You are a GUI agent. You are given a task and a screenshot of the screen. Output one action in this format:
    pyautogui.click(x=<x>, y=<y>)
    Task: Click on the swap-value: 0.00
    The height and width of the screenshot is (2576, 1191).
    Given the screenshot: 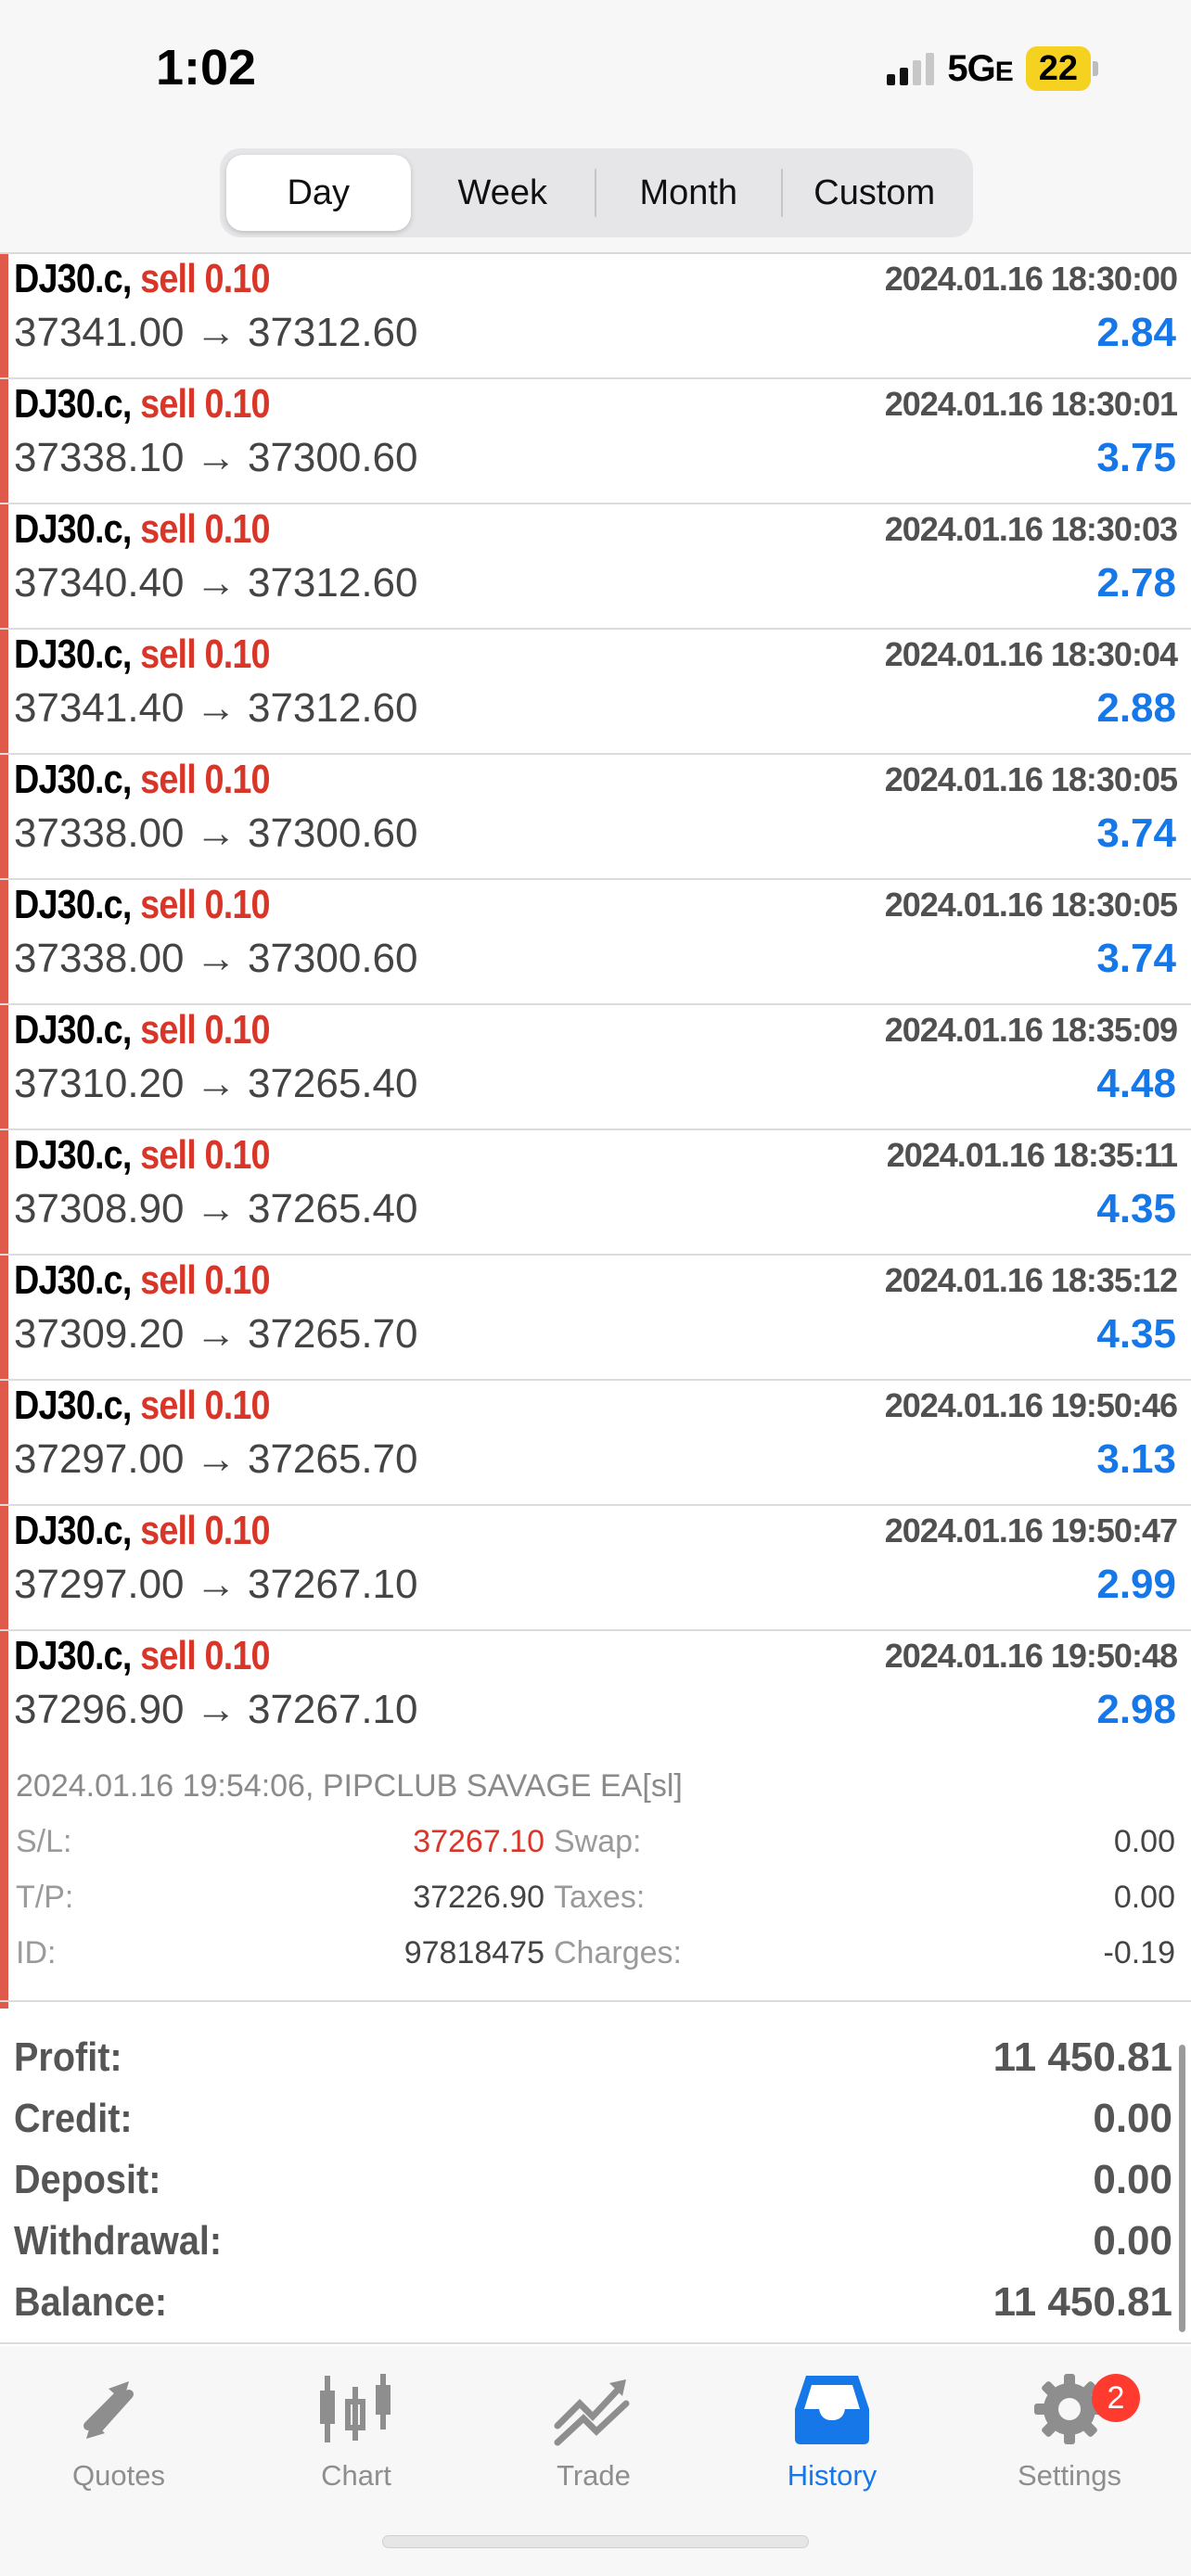 What is the action you would take?
    pyautogui.click(x=1144, y=1841)
    